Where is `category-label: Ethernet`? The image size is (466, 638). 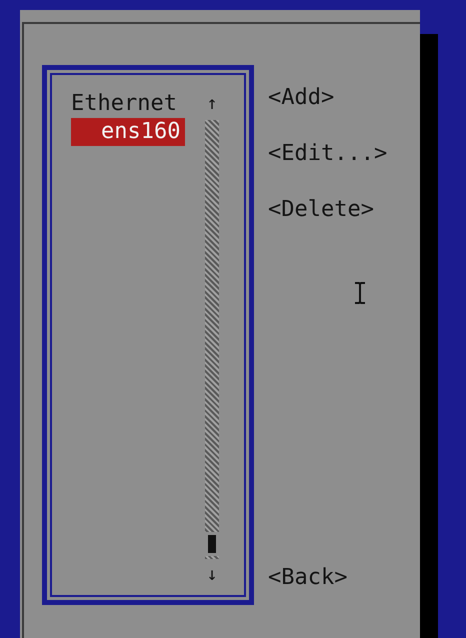 category-label: Ethernet is located at coordinates (124, 104).